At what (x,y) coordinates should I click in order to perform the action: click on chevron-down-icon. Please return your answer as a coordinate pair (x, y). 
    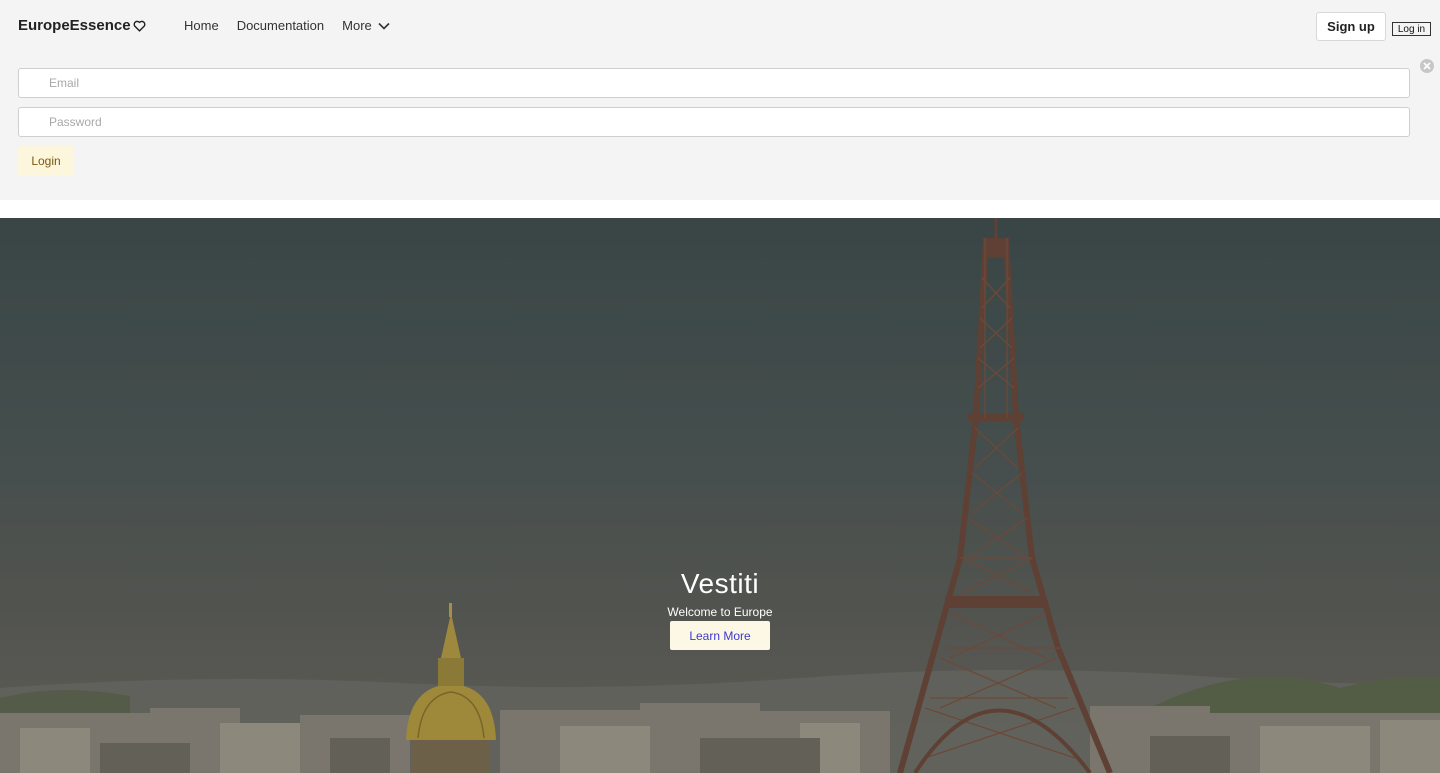
    Looking at the image, I should click on (384, 26).